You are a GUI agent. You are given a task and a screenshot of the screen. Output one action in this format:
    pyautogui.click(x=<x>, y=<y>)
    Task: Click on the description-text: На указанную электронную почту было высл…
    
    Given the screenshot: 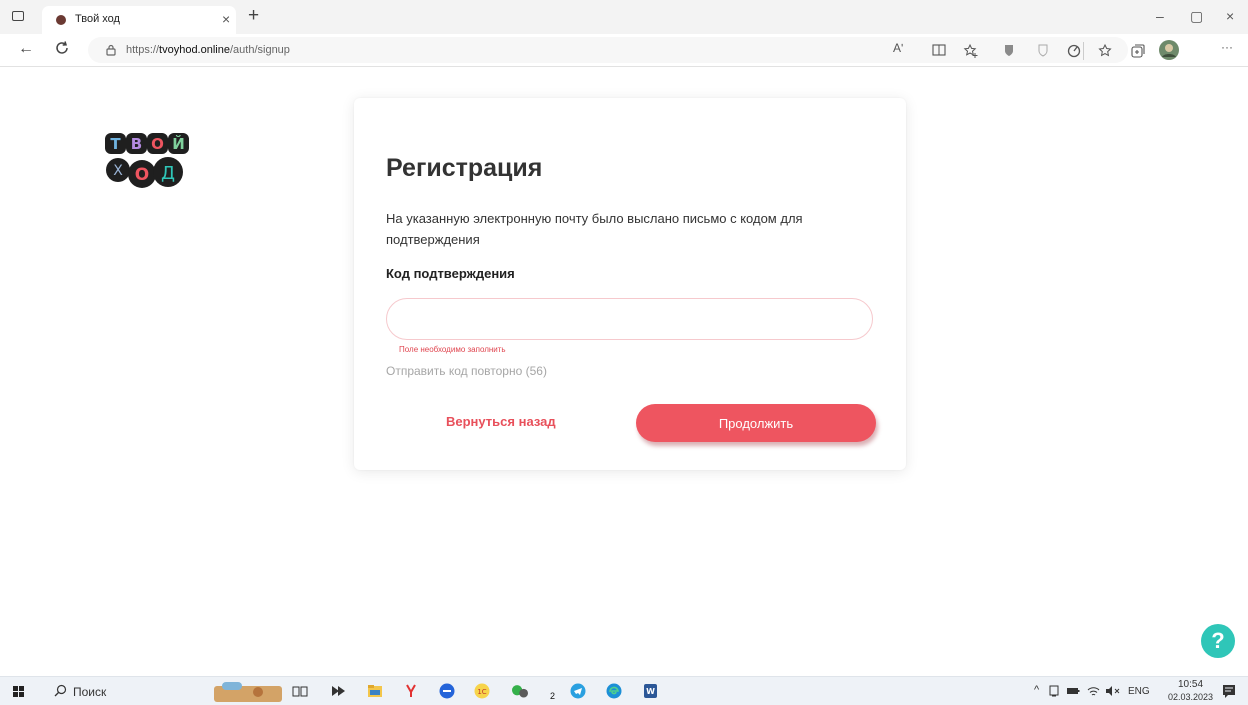 What is the action you would take?
    pyautogui.click(x=594, y=229)
    